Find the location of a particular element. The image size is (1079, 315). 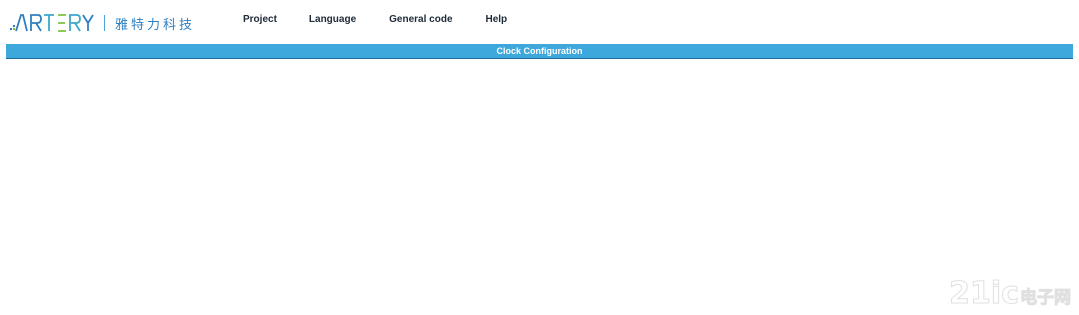

menu-item-help: Help is located at coordinates (497, 19).